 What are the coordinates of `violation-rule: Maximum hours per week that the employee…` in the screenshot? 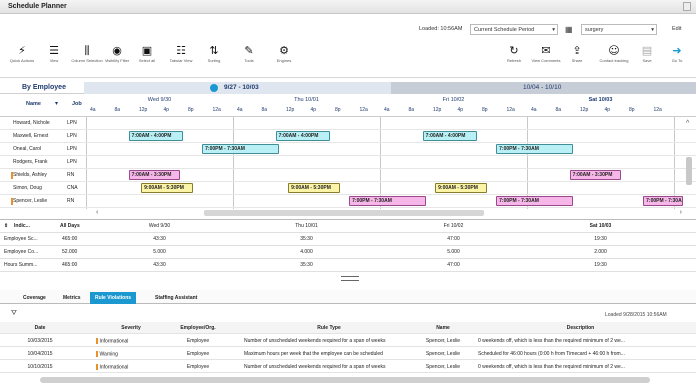 It's located at (313, 354).